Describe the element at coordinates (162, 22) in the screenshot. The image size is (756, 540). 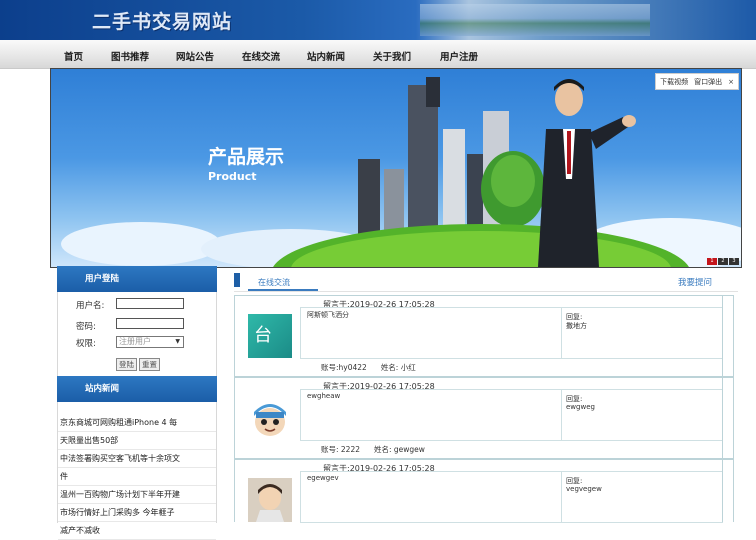
I see `site-title: 二手书交易网站` at that location.